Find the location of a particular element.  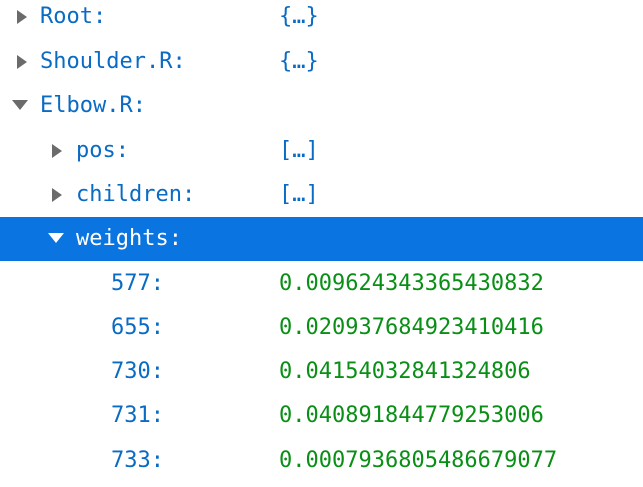

tree-row-733: 733: 0.0007936805486679077 is located at coordinates (321, 461).